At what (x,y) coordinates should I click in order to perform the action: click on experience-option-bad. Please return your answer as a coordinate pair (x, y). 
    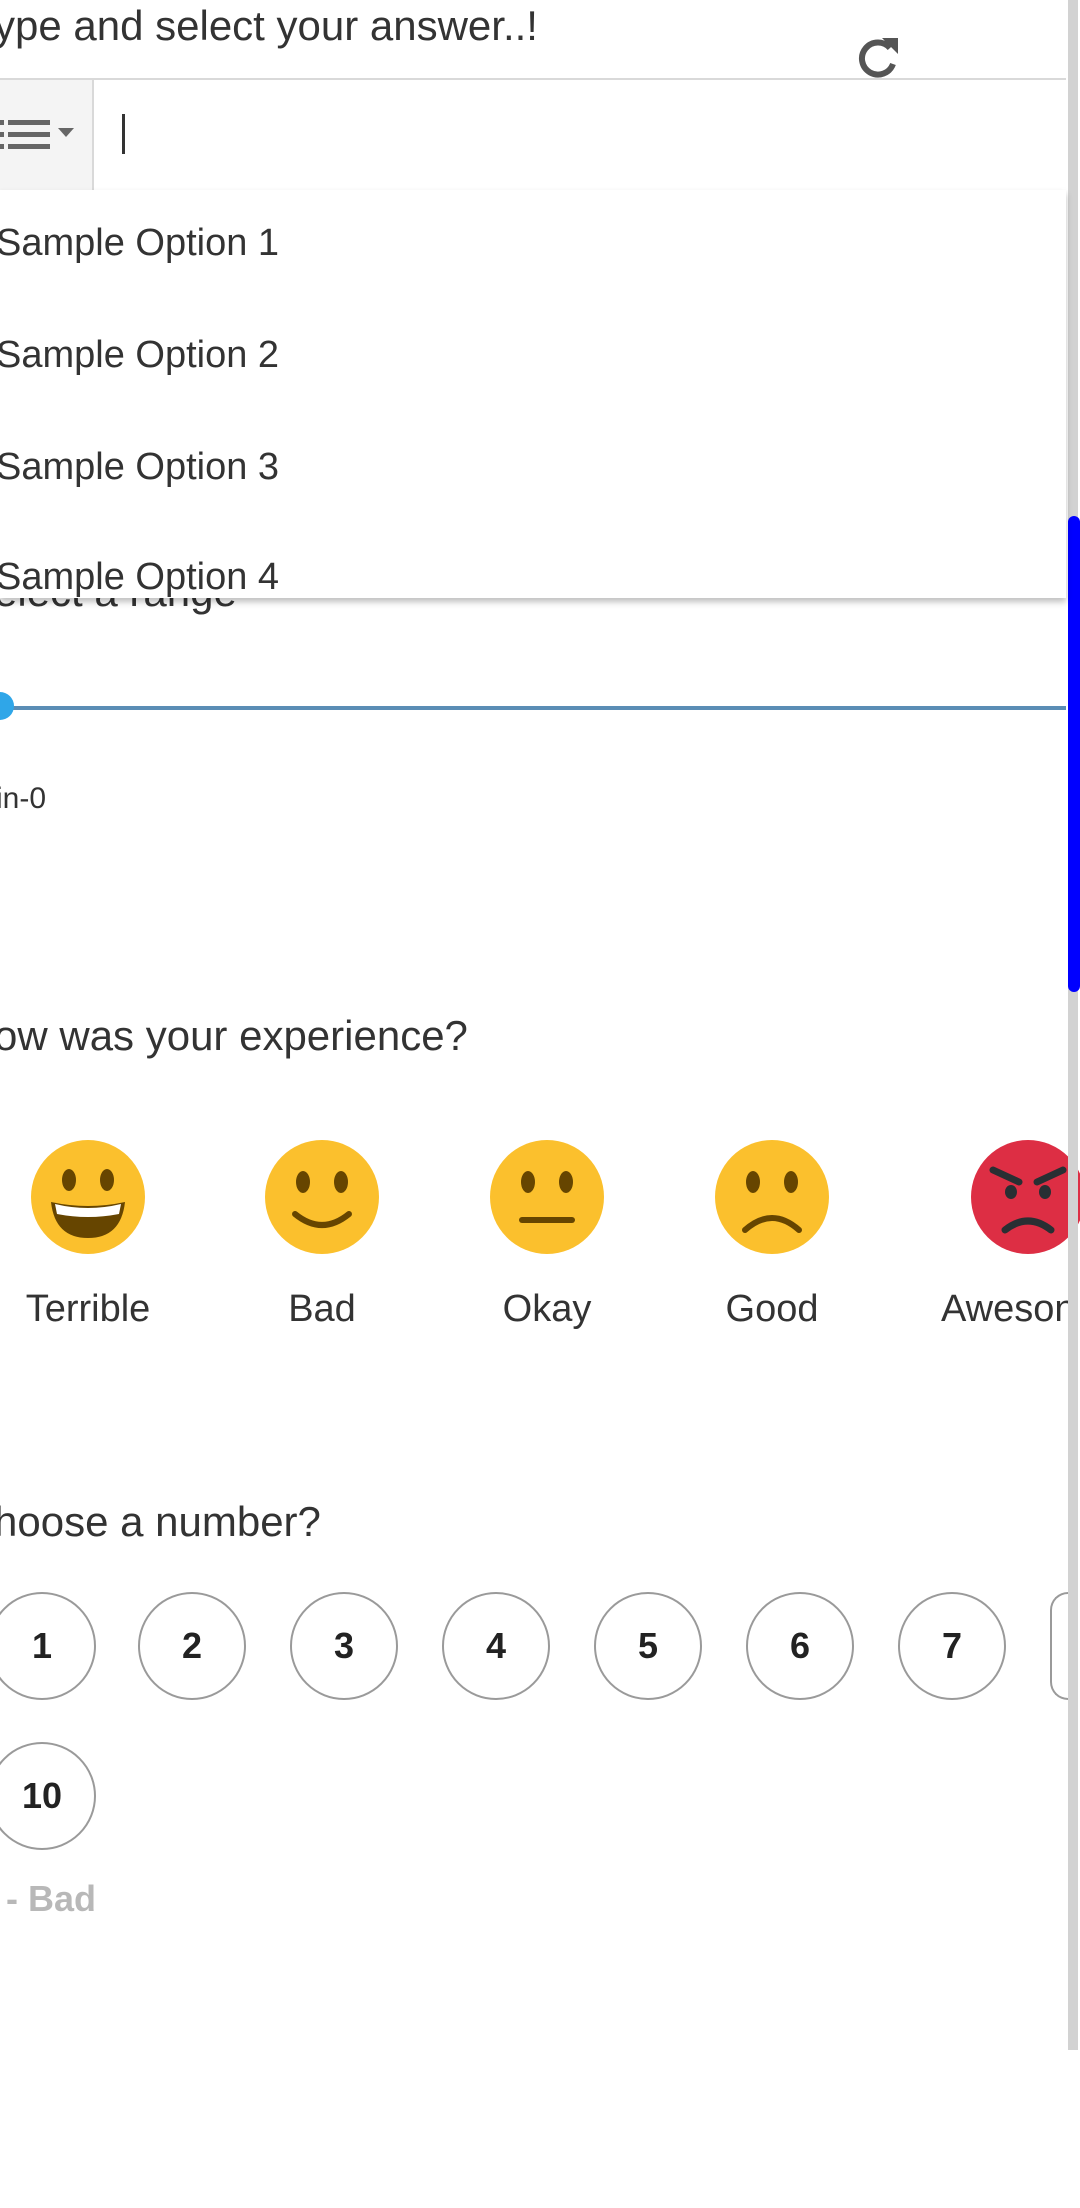
    Looking at the image, I should click on (322, 1197).